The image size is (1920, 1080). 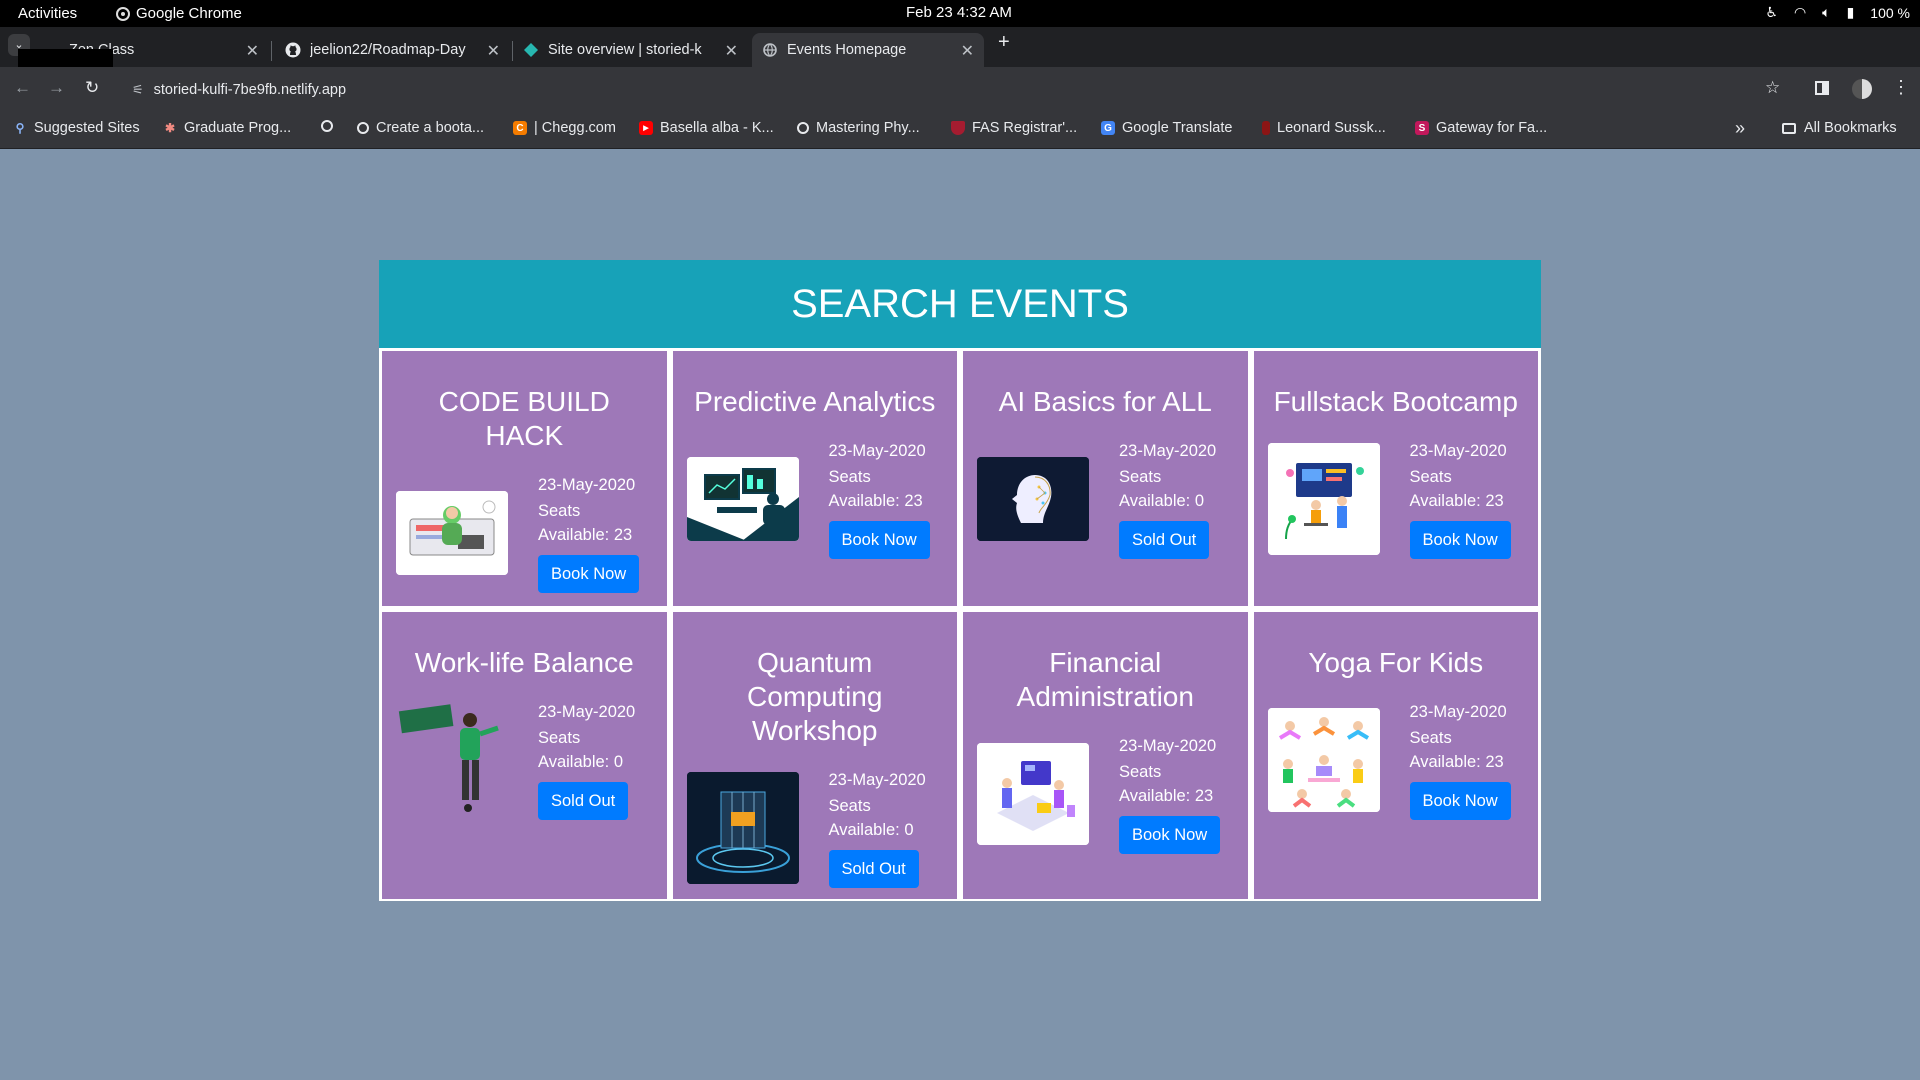 What do you see at coordinates (742, 499) in the screenshot?
I see `event-image-analytics` at bounding box center [742, 499].